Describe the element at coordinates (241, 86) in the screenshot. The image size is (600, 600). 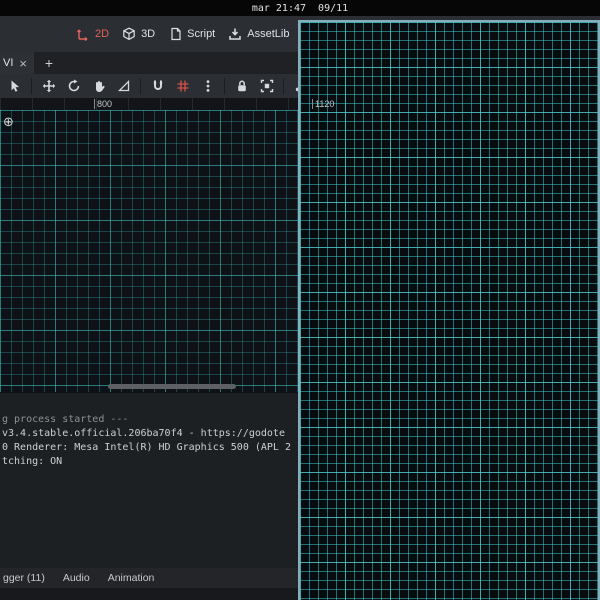
I see `lock-icon` at that location.